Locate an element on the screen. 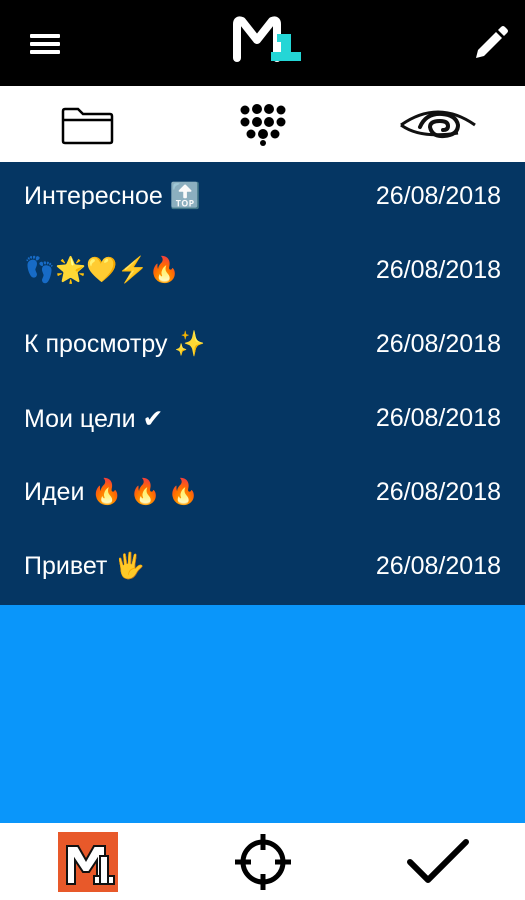 The height and width of the screenshot is (900, 525). folder-icon is located at coordinates (87, 126).